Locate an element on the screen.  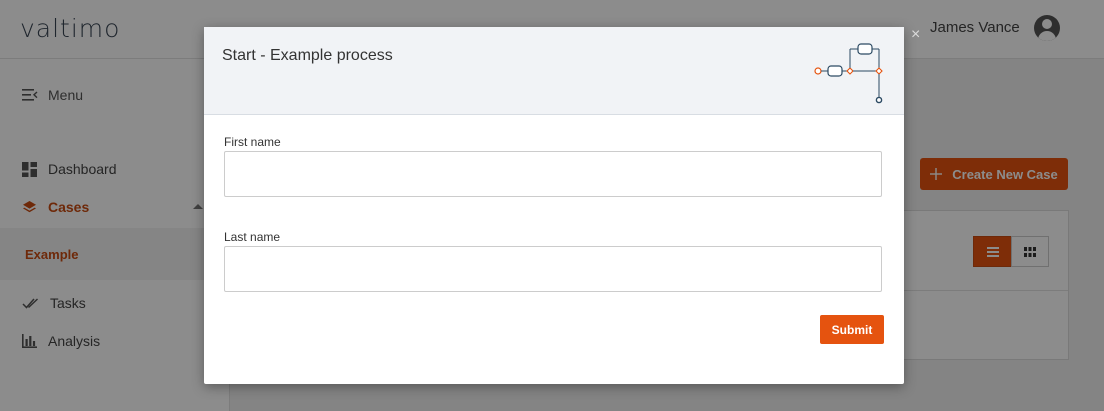
process-diagram-icon is located at coordinates (848, 73).